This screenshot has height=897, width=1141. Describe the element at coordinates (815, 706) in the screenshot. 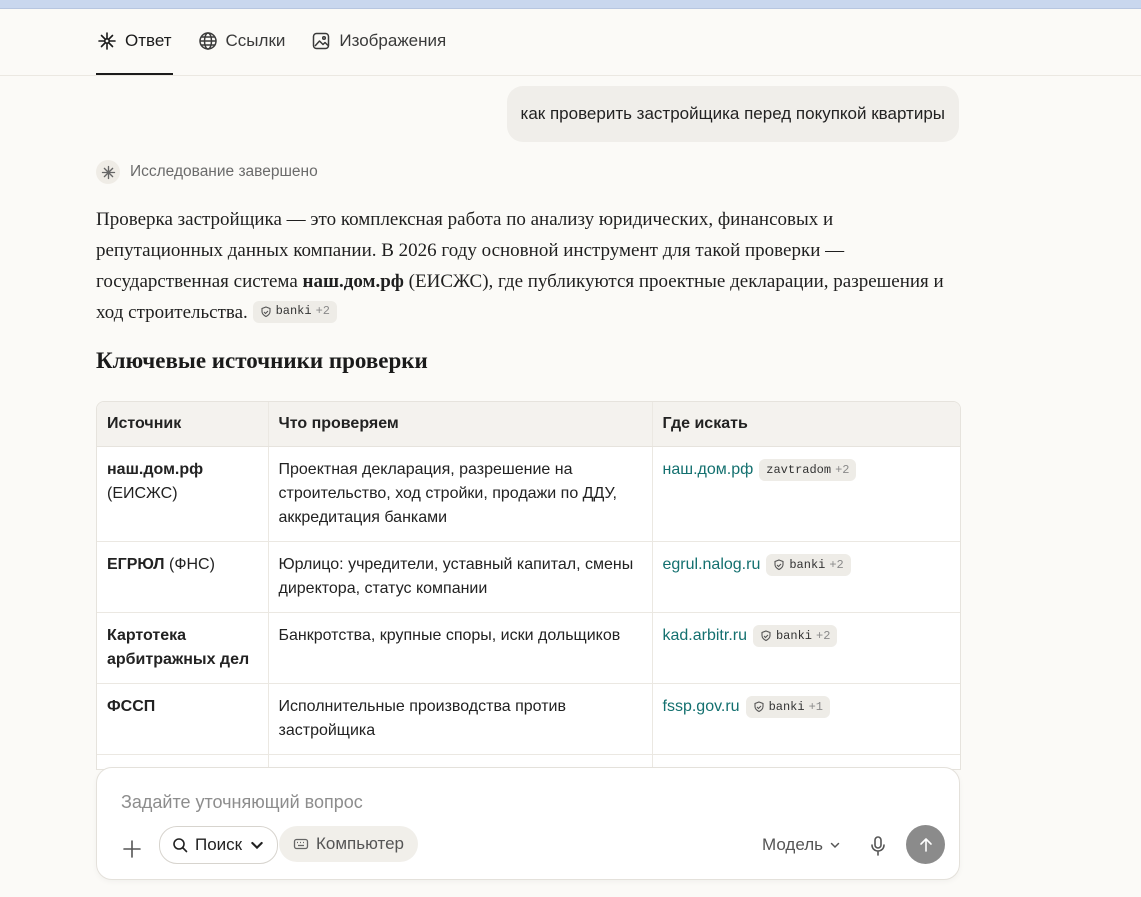

I see `source-chip-count: +1` at that location.